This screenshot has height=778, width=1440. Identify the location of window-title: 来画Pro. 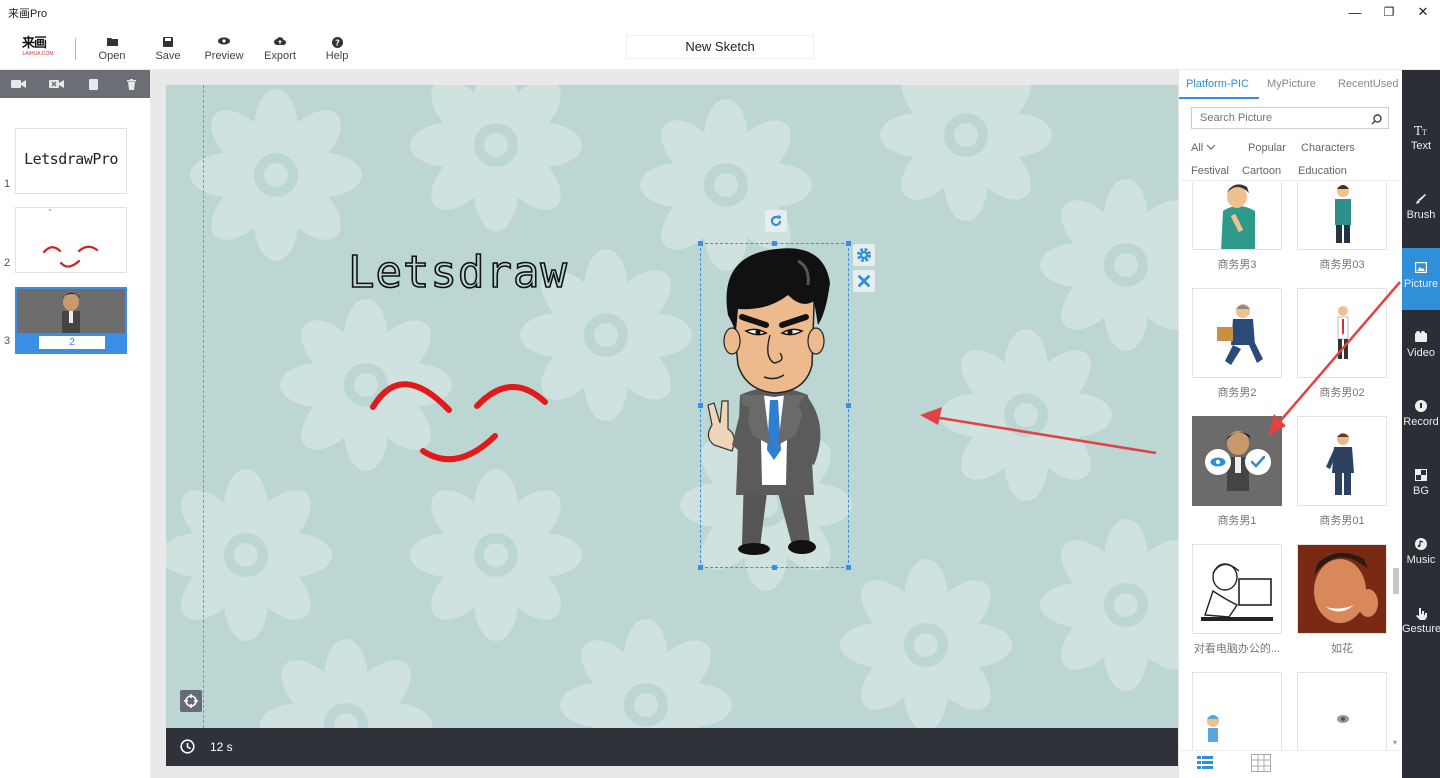
(28, 14).